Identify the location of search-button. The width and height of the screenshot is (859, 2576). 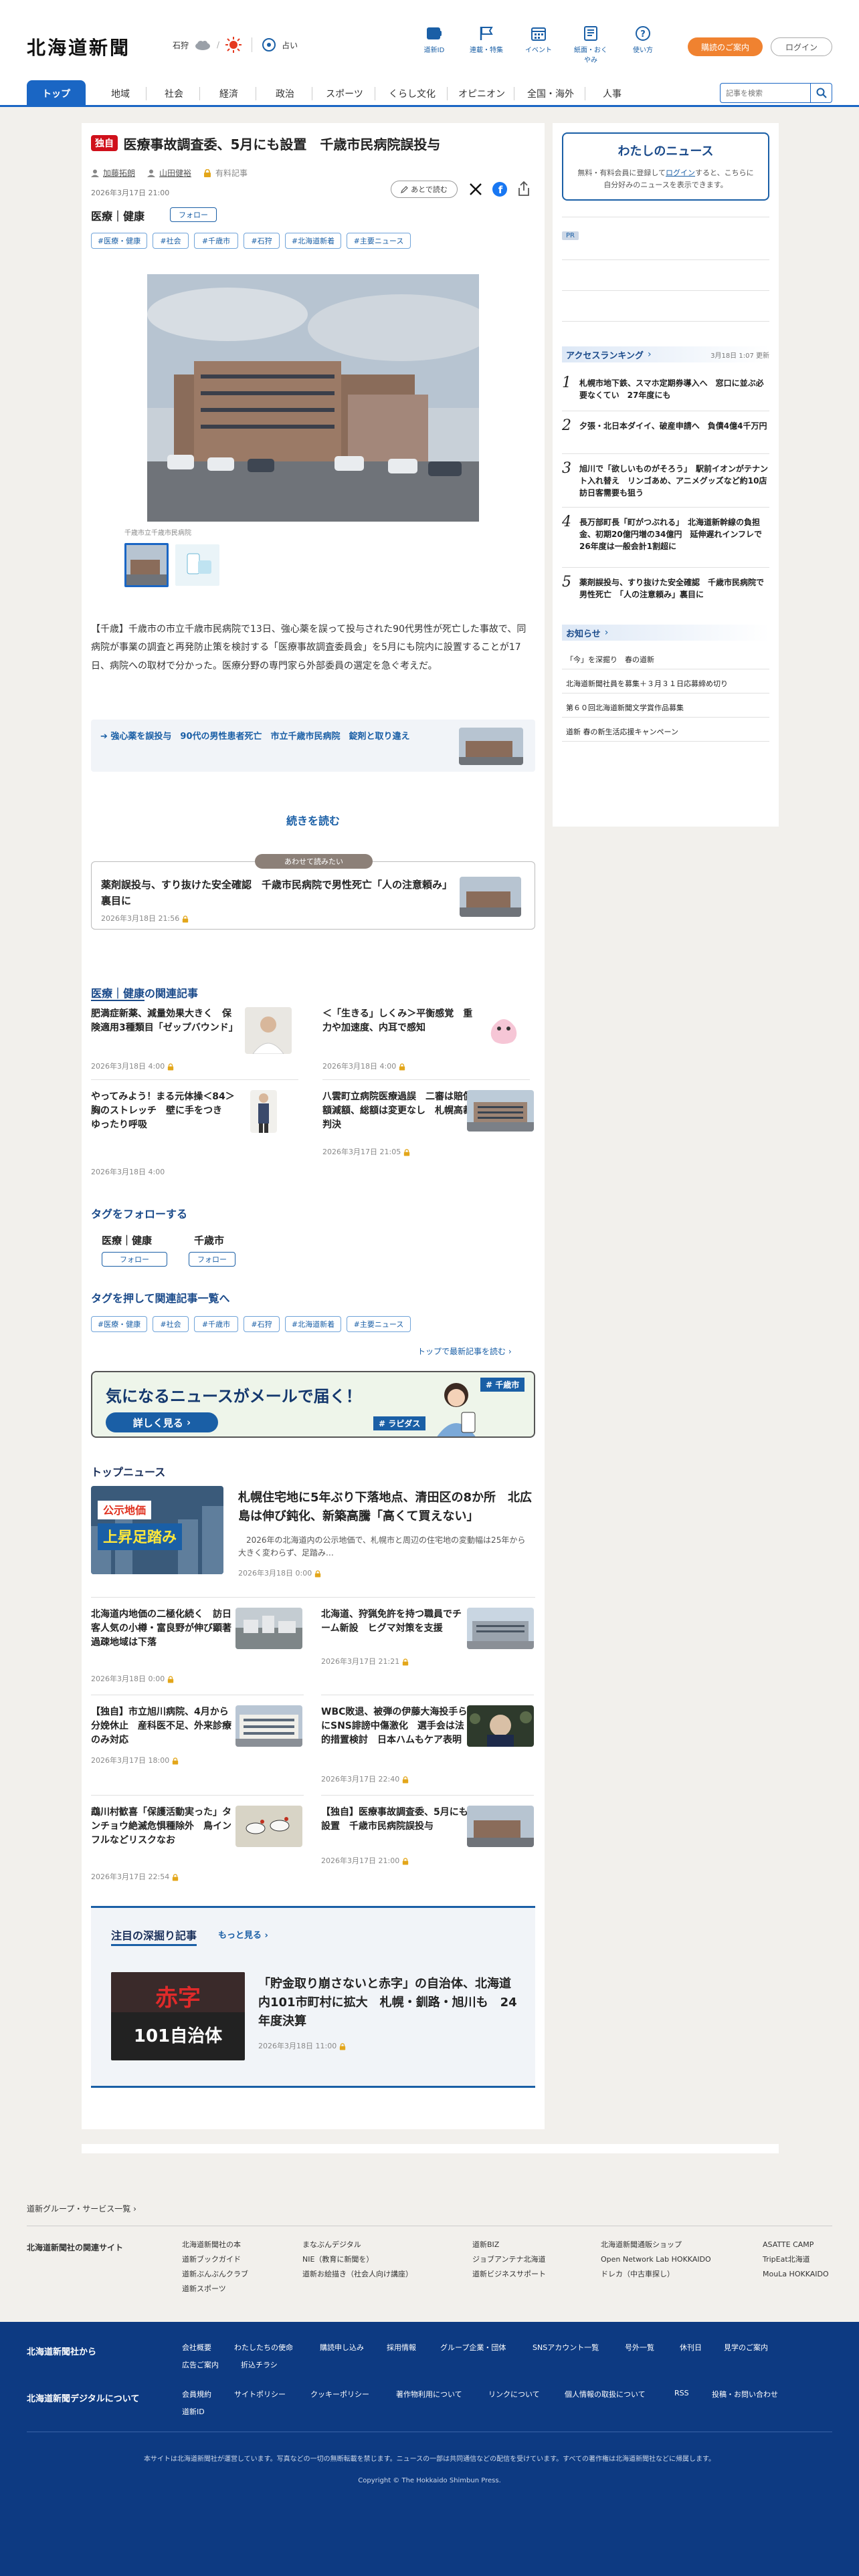
(821, 93).